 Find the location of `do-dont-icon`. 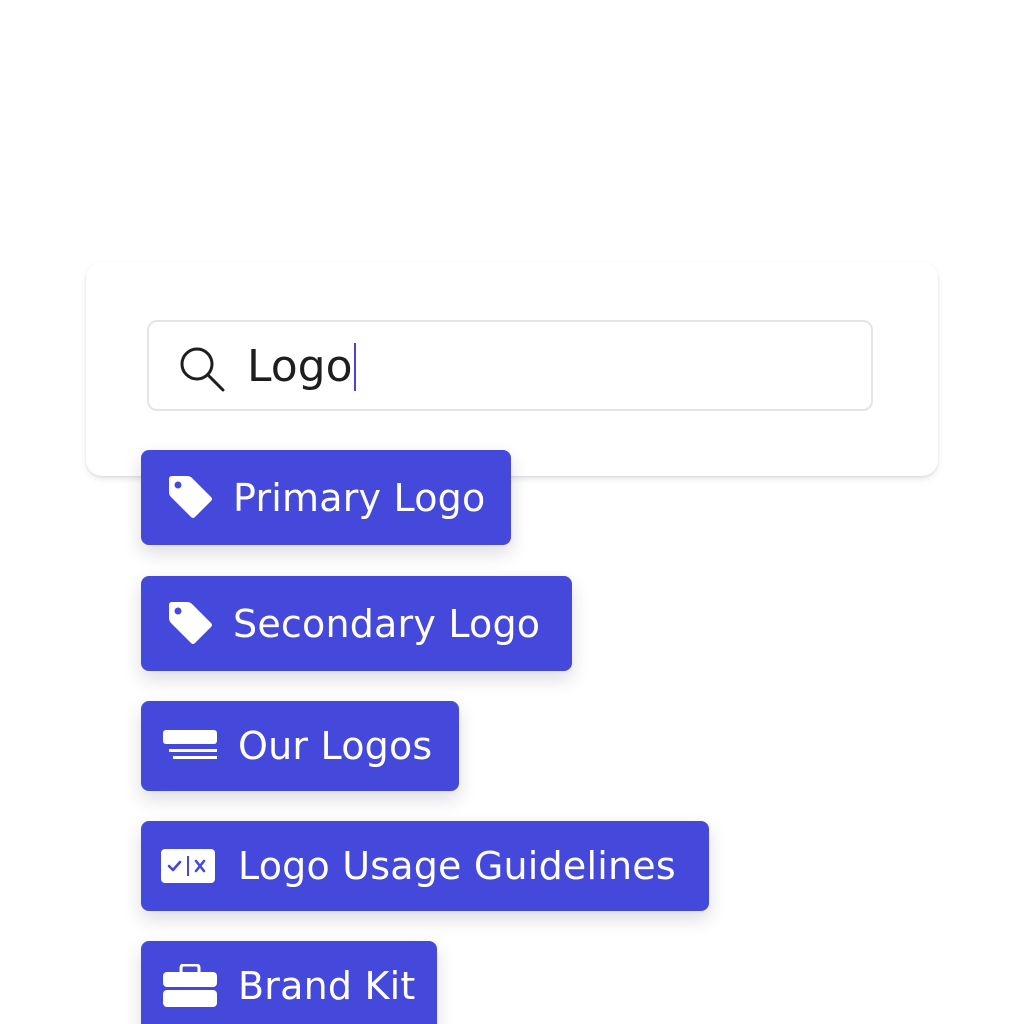

do-dont-icon is located at coordinates (188, 866).